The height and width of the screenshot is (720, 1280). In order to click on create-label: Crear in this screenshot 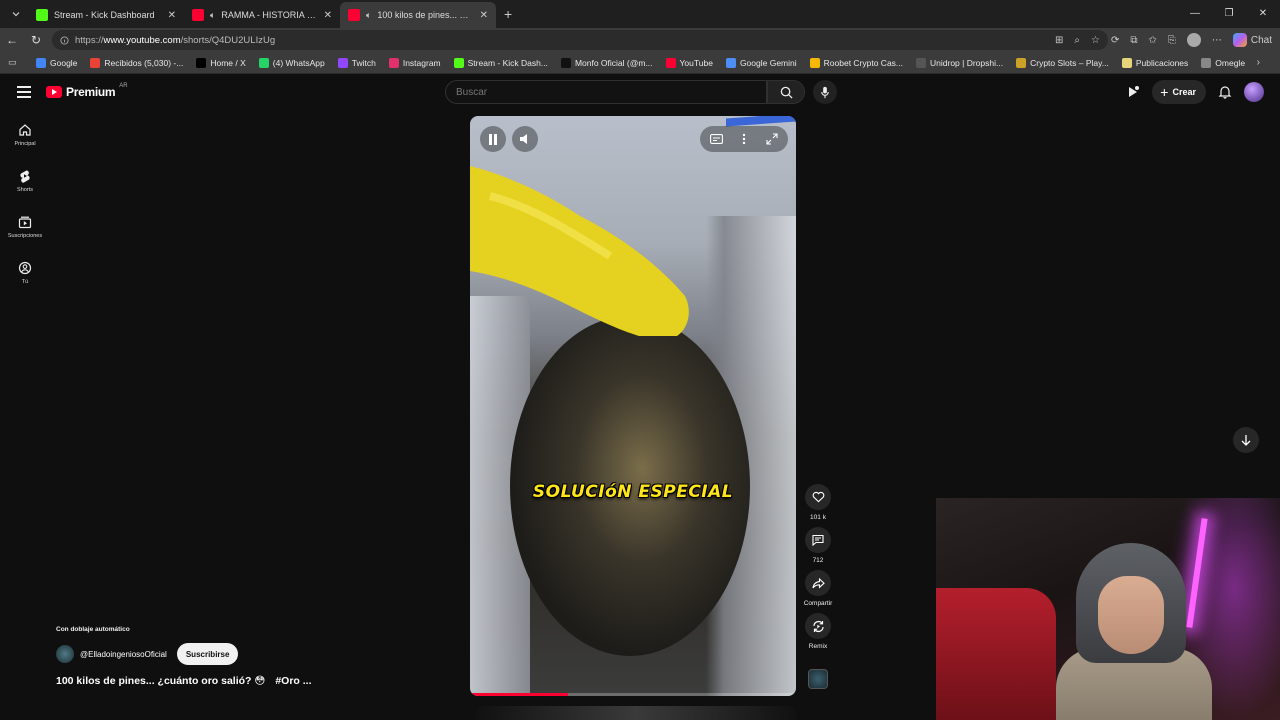, I will do `click(1184, 92)`.